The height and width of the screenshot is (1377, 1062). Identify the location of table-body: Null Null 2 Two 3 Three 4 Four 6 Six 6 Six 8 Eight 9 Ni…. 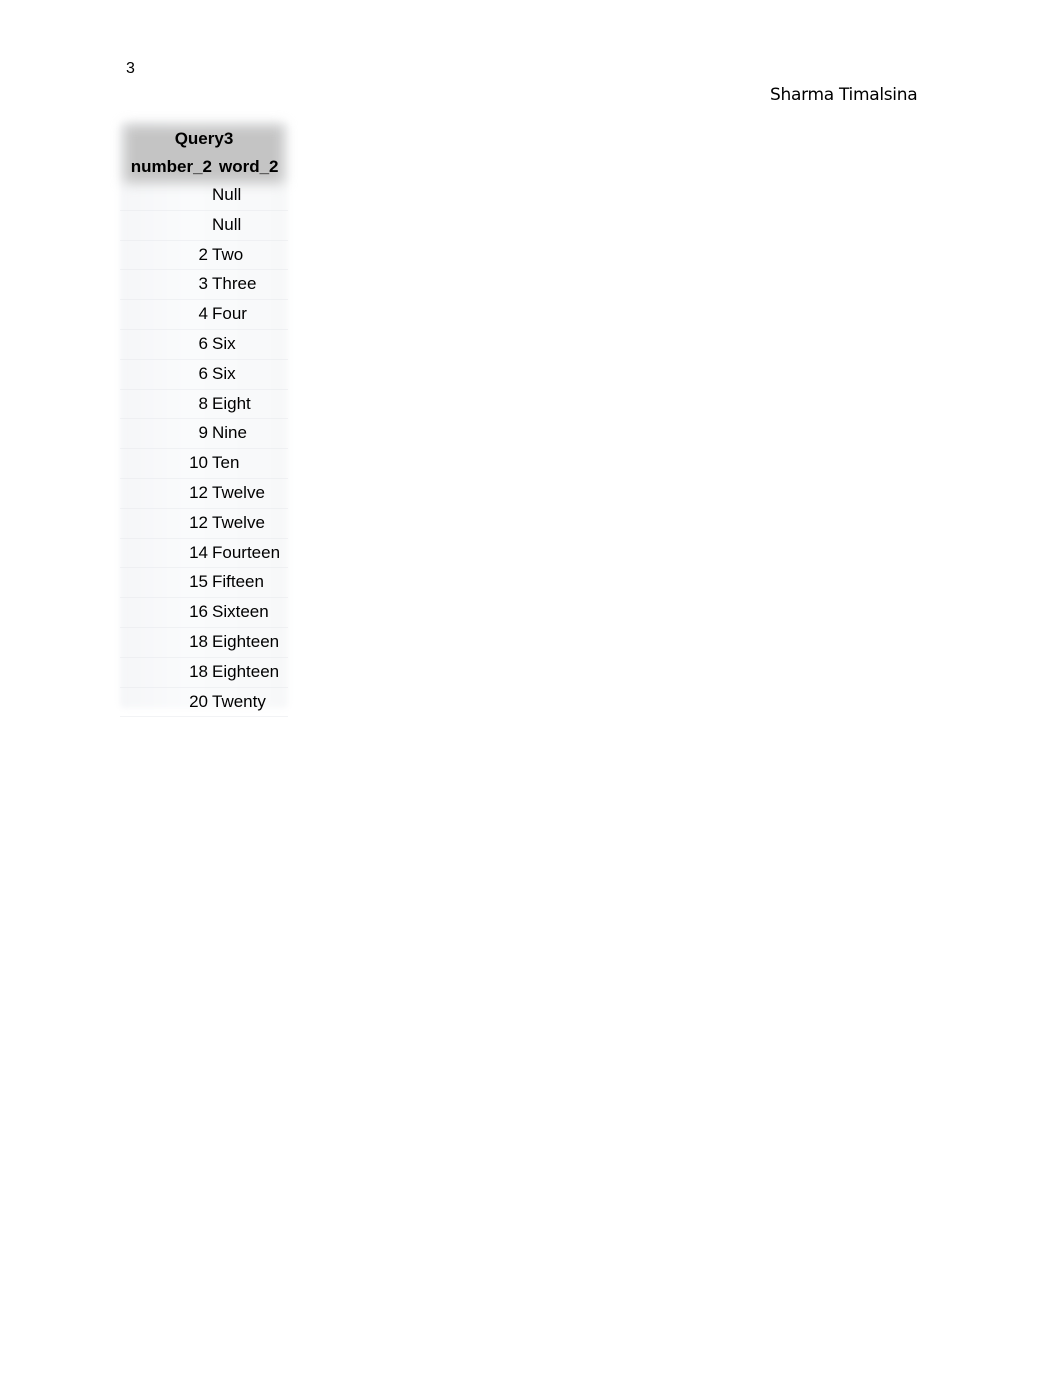
(204, 449).